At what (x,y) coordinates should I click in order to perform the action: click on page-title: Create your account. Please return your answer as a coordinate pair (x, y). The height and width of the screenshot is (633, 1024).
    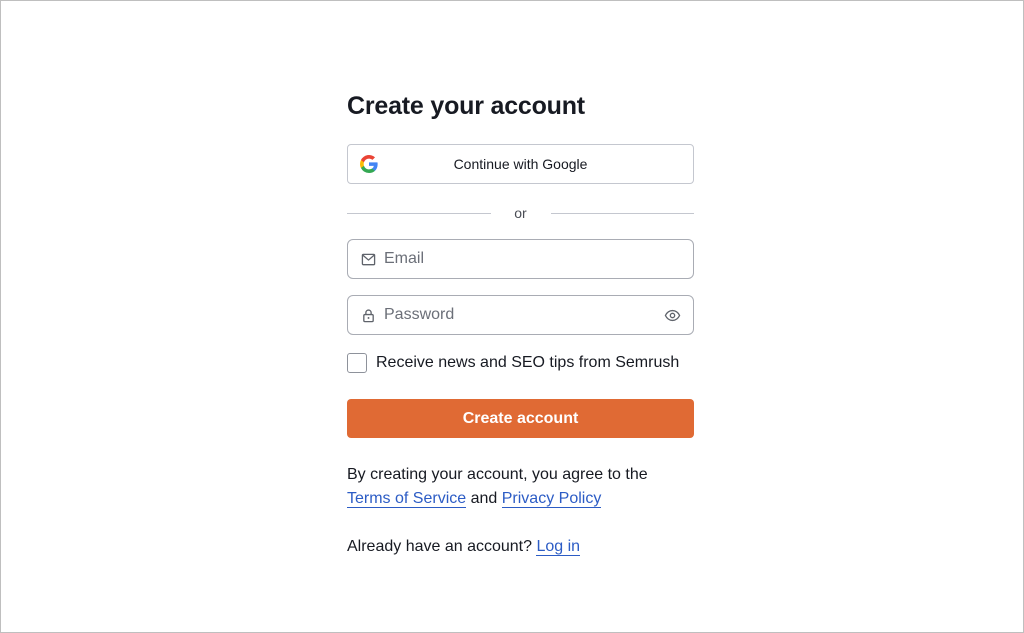
    Looking at the image, I should click on (466, 106).